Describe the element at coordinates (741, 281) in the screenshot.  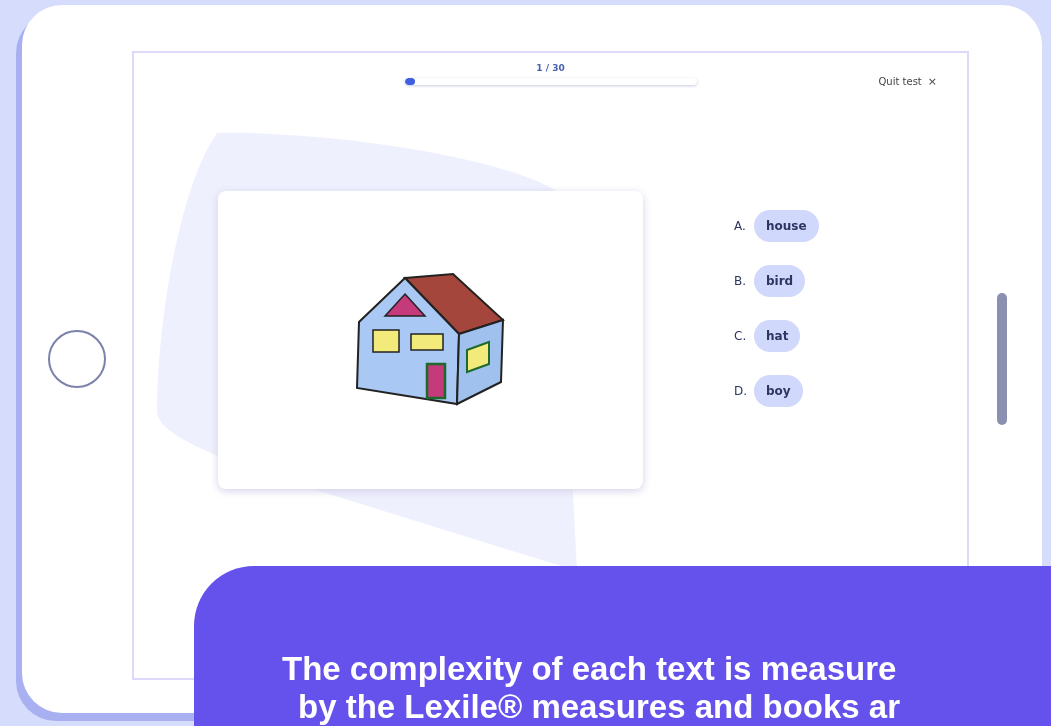
I see `option-letter: B.` at that location.